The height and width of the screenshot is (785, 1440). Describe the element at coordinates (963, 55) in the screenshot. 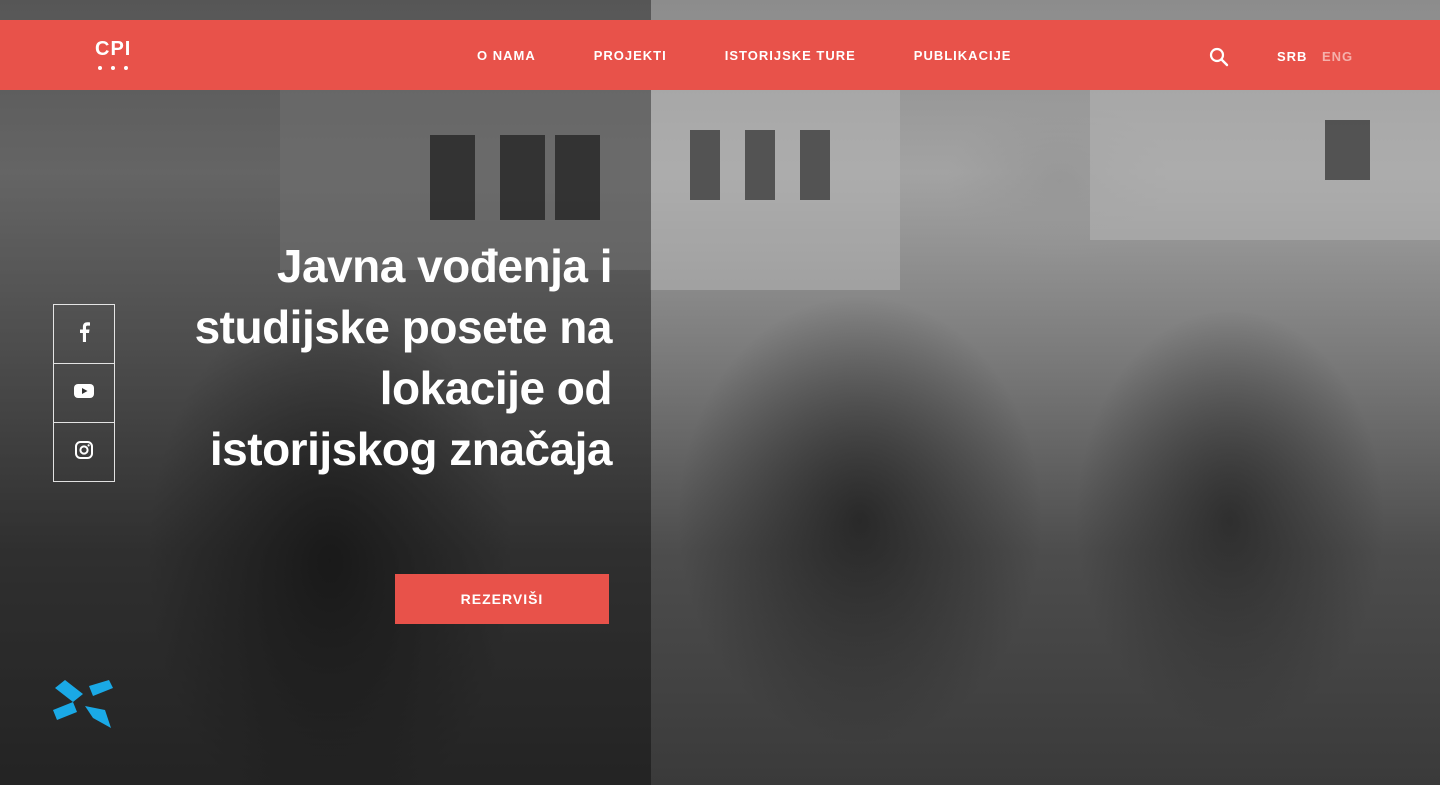

I see `nav-item-publikacije: PUBLIKACIJE` at that location.